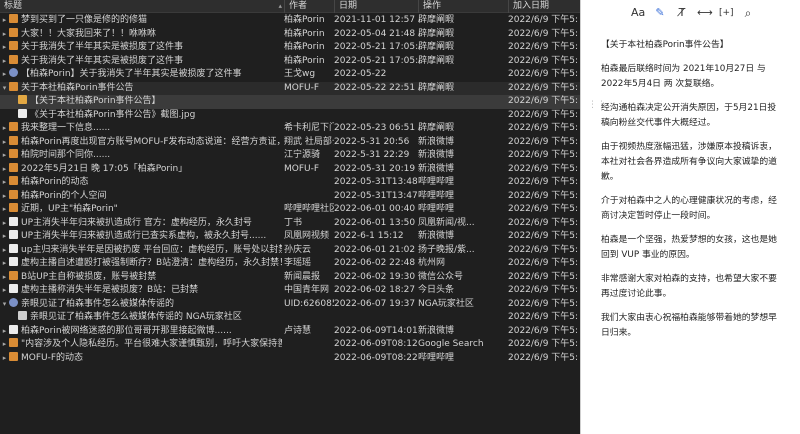 This screenshot has height=434, width=800. Describe the element at coordinates (348, 6) in the screenshot. I see `column-date-label: 日期` at that location.